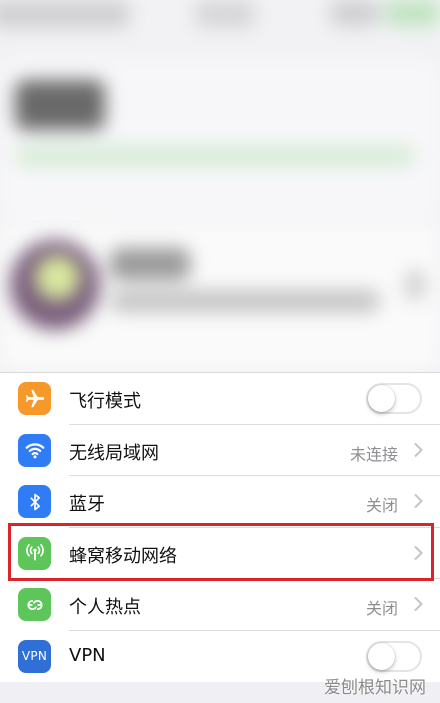  What do you see at coordinates (34, 501) in the screenshot?
I see `bluetooth-icon` at bounding box center [34, 501].